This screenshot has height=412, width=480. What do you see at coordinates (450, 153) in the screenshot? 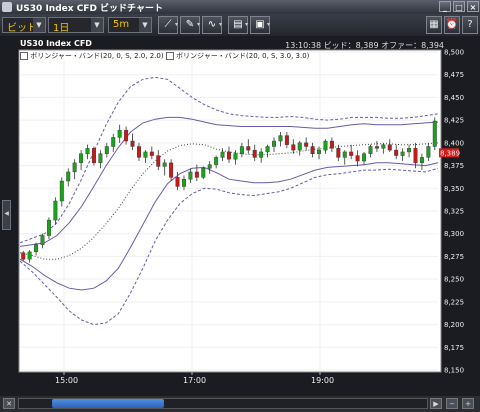
I see `current-price-label: 8,389` at bounding box center [450, 153].